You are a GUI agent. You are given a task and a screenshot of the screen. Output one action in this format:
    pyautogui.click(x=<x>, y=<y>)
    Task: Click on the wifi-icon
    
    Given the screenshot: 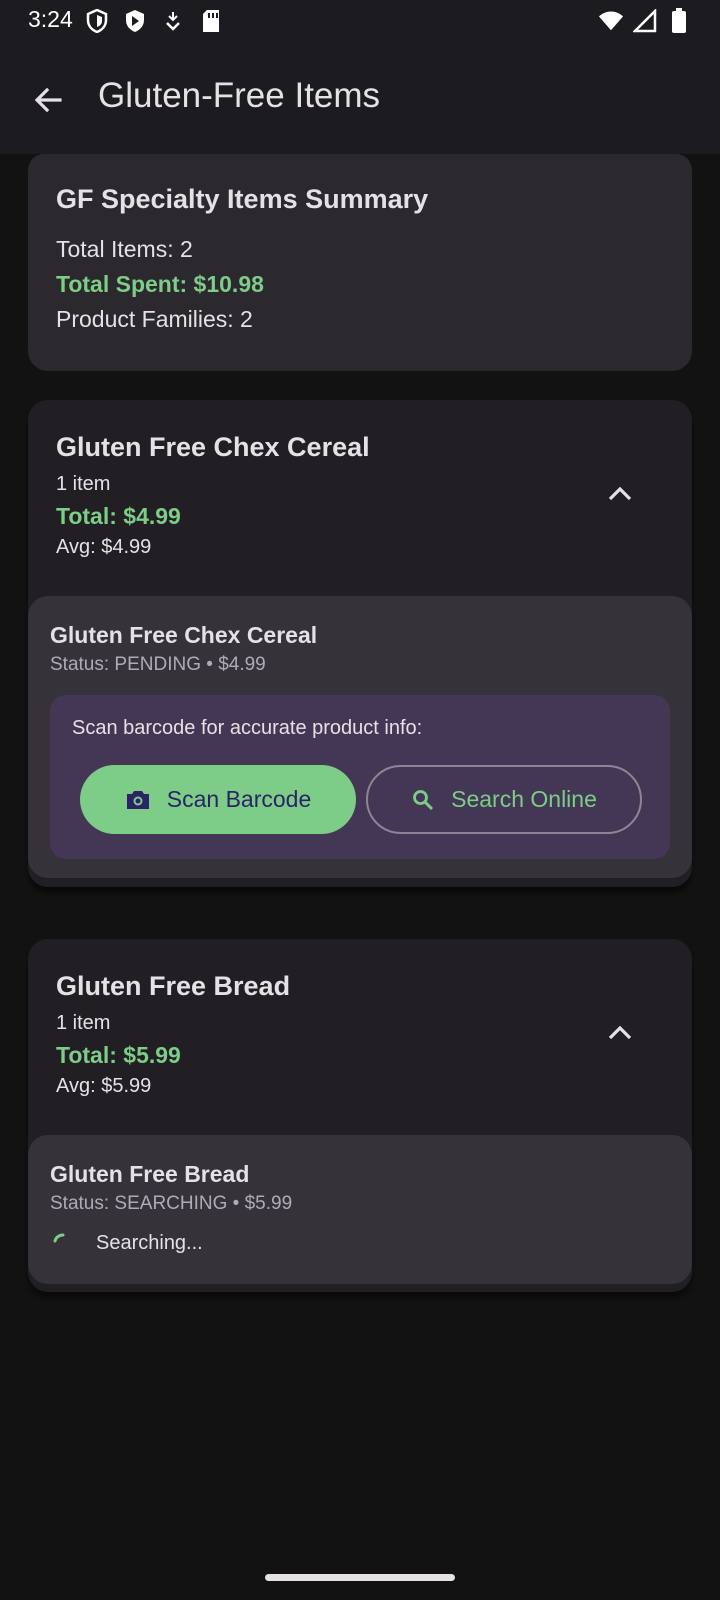 What is the action you would take?
    pyautogui.click(x=611, y=21)
    